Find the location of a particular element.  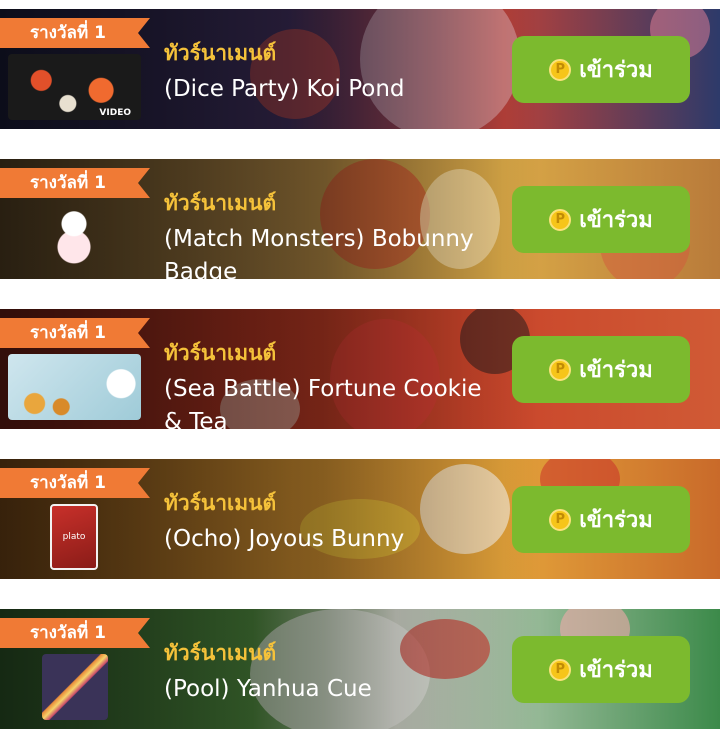

prize-name: (Dice Party) Koi Pond is located at coordinates (284, 89).